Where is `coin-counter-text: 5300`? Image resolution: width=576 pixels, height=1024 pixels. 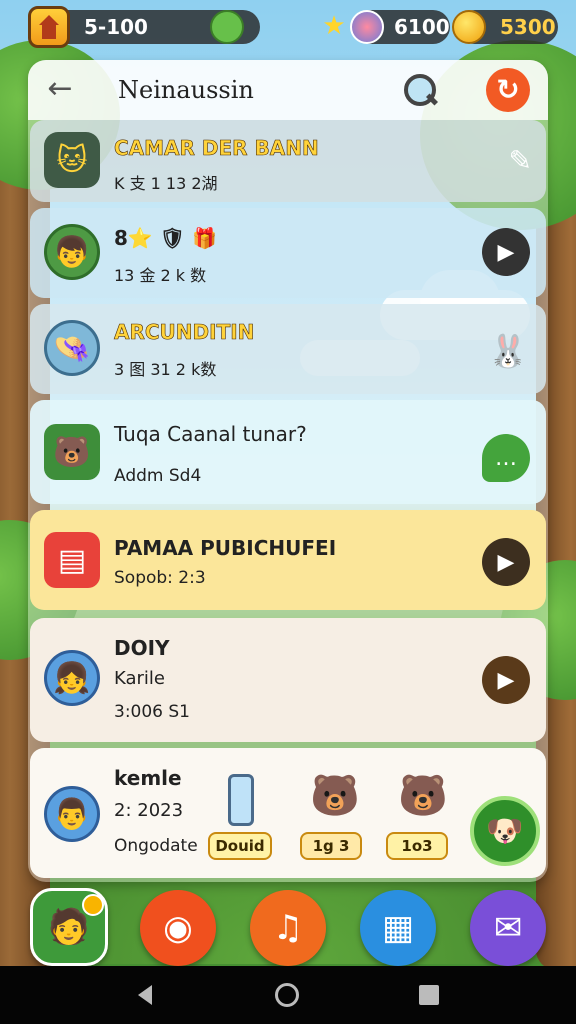
coin-counter-text: 5300 is located at coordinates (528, 27).